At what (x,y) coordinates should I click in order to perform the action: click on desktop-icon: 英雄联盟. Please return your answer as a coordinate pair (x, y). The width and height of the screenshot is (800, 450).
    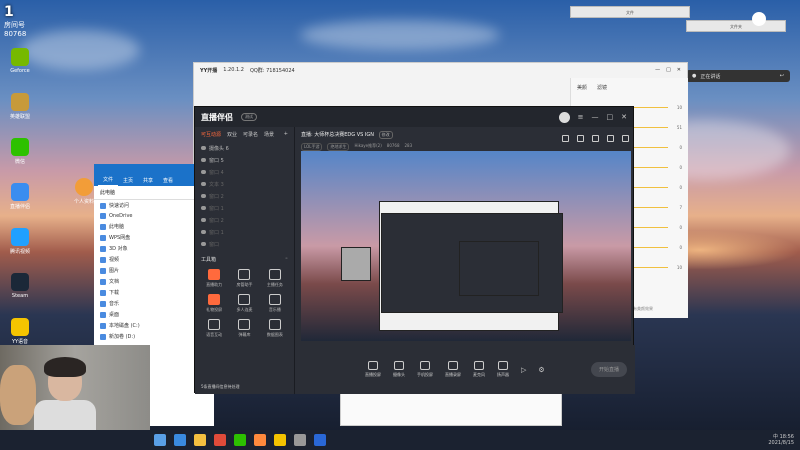
    Looking at the image, I should click on (20, 106).